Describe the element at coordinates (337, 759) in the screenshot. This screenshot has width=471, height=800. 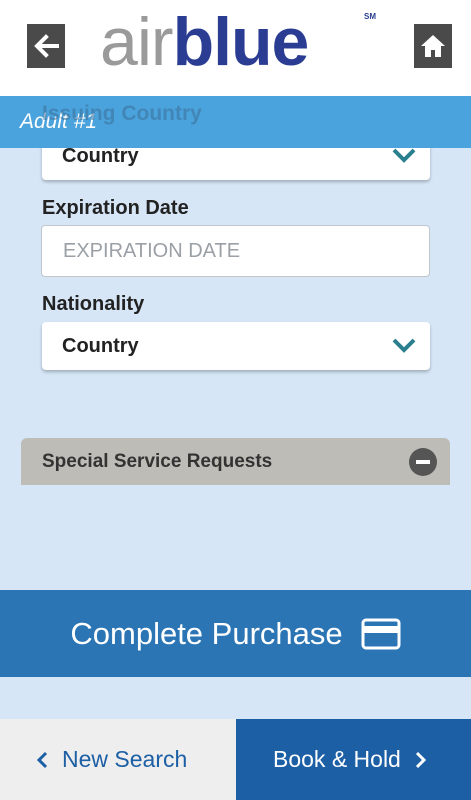
I see `book-and-hold-label: Book & Hold` at that location.